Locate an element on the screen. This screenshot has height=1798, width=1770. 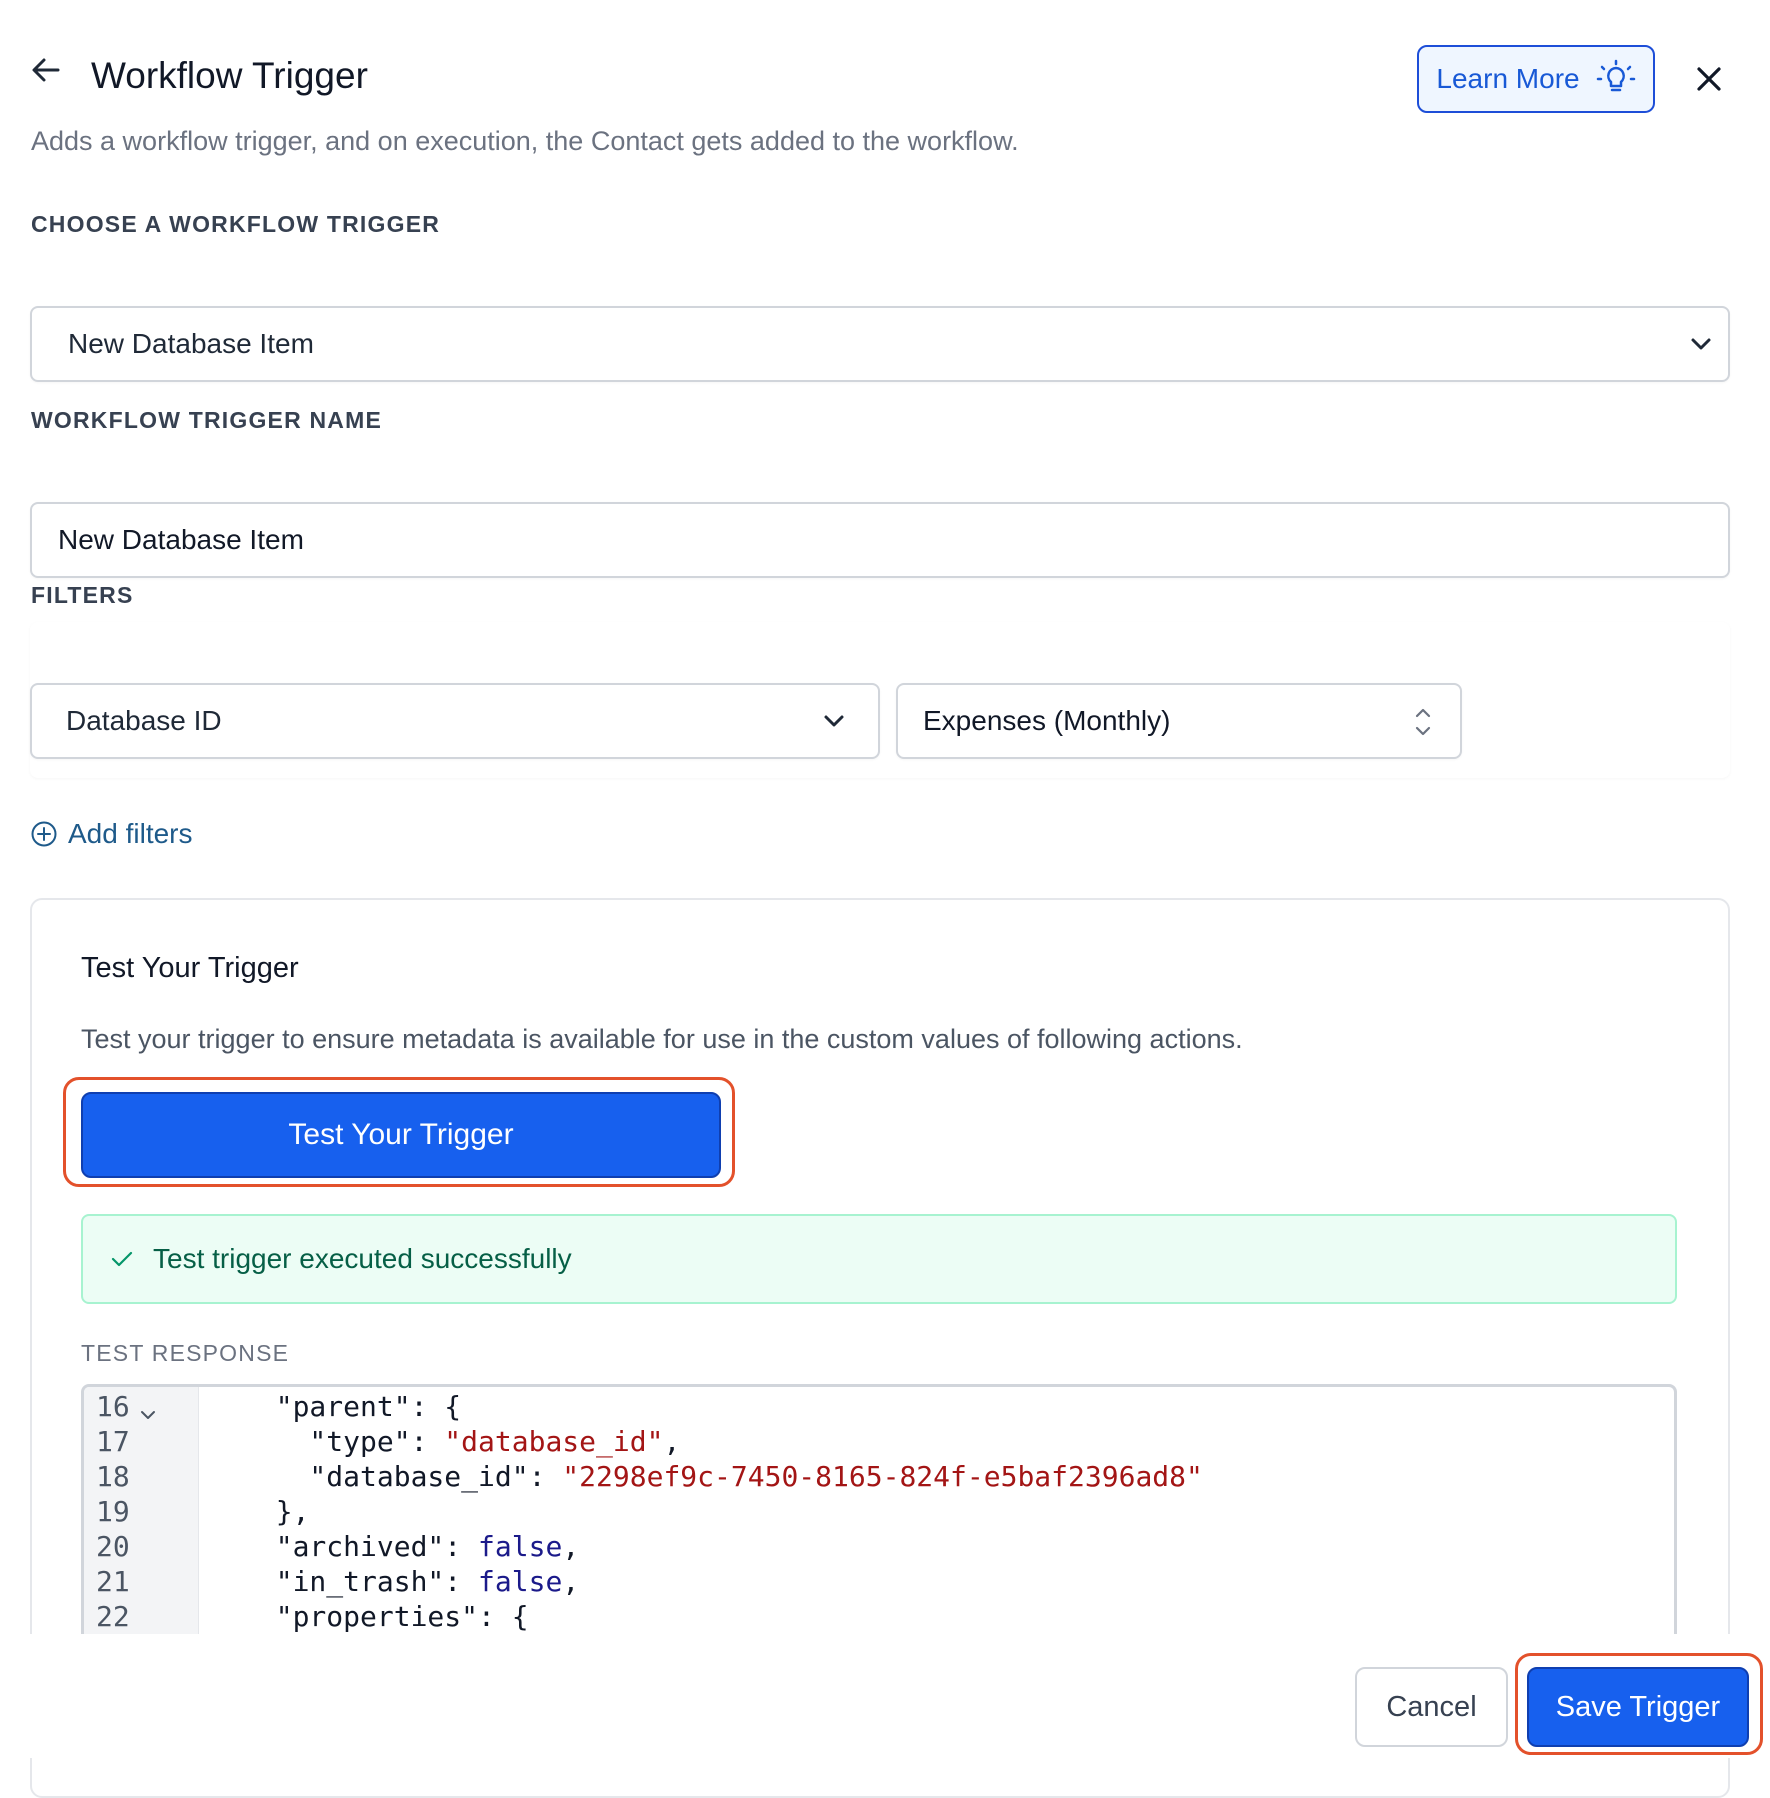
filter-value-value: Expenses (Monthly) is located at coordinates (1047, 720).